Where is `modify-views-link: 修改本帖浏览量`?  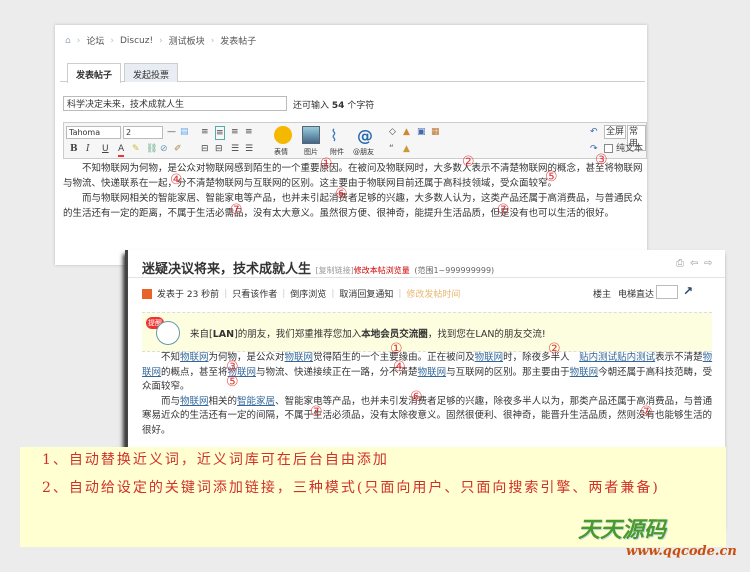
modify-views-link: 修改本帖浏览量 is located at coordinates (382, 270).